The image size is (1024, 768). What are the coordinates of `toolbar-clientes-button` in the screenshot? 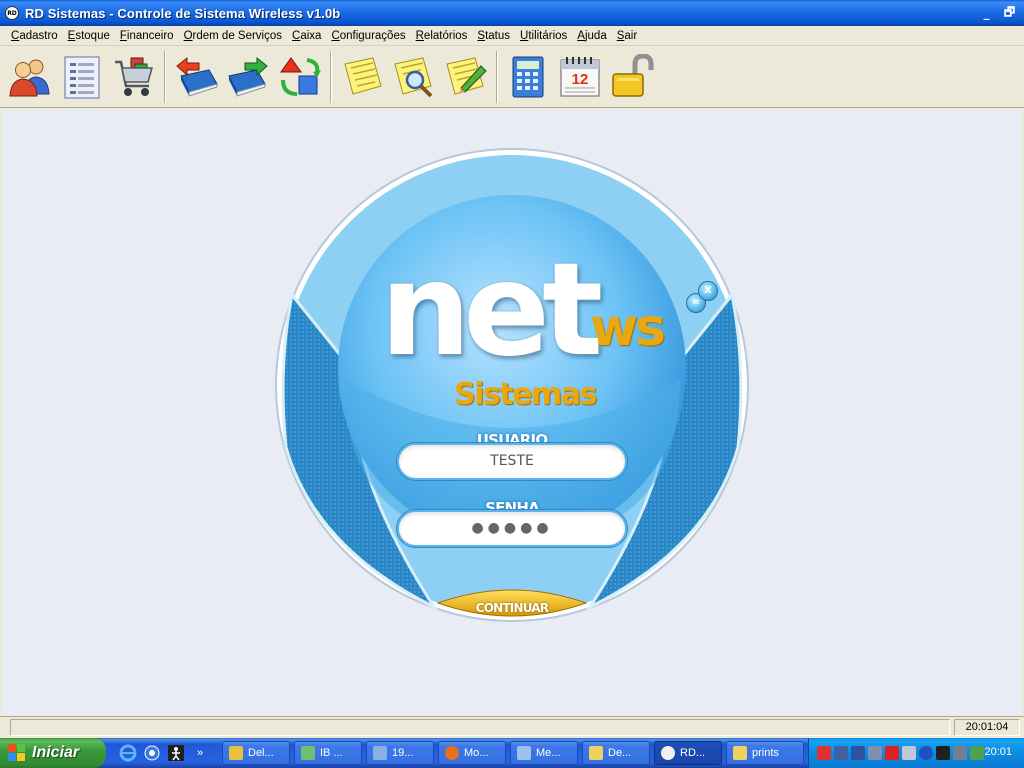 It's located at (30, 77).